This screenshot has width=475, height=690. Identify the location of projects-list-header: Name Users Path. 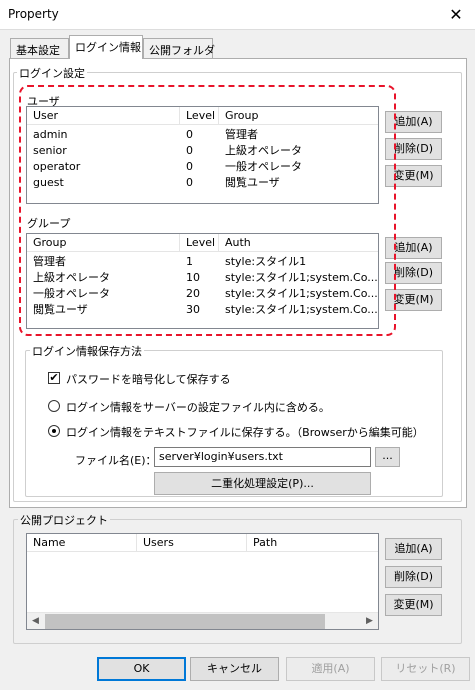
(202, 543).